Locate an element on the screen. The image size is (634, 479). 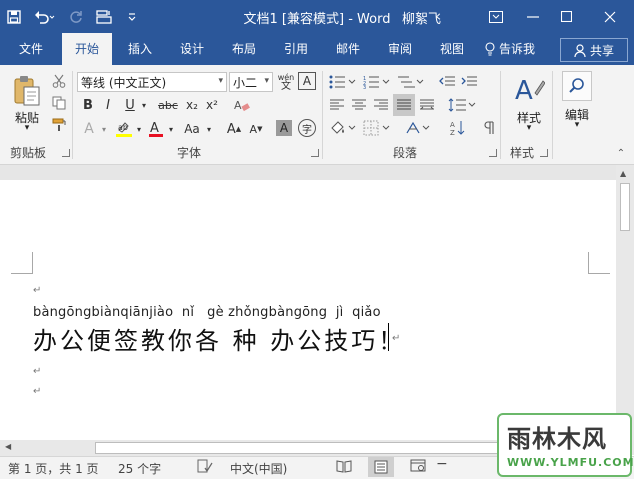
vertical-scrollbar: ▲ is located at coordinates (625, 302).